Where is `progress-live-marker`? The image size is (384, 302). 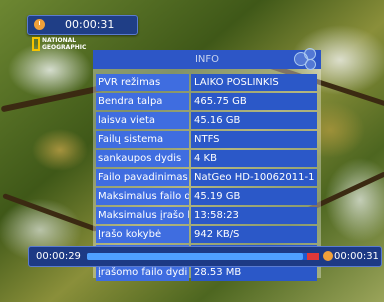 progress-live-marker is located at coordinates (313, 256).